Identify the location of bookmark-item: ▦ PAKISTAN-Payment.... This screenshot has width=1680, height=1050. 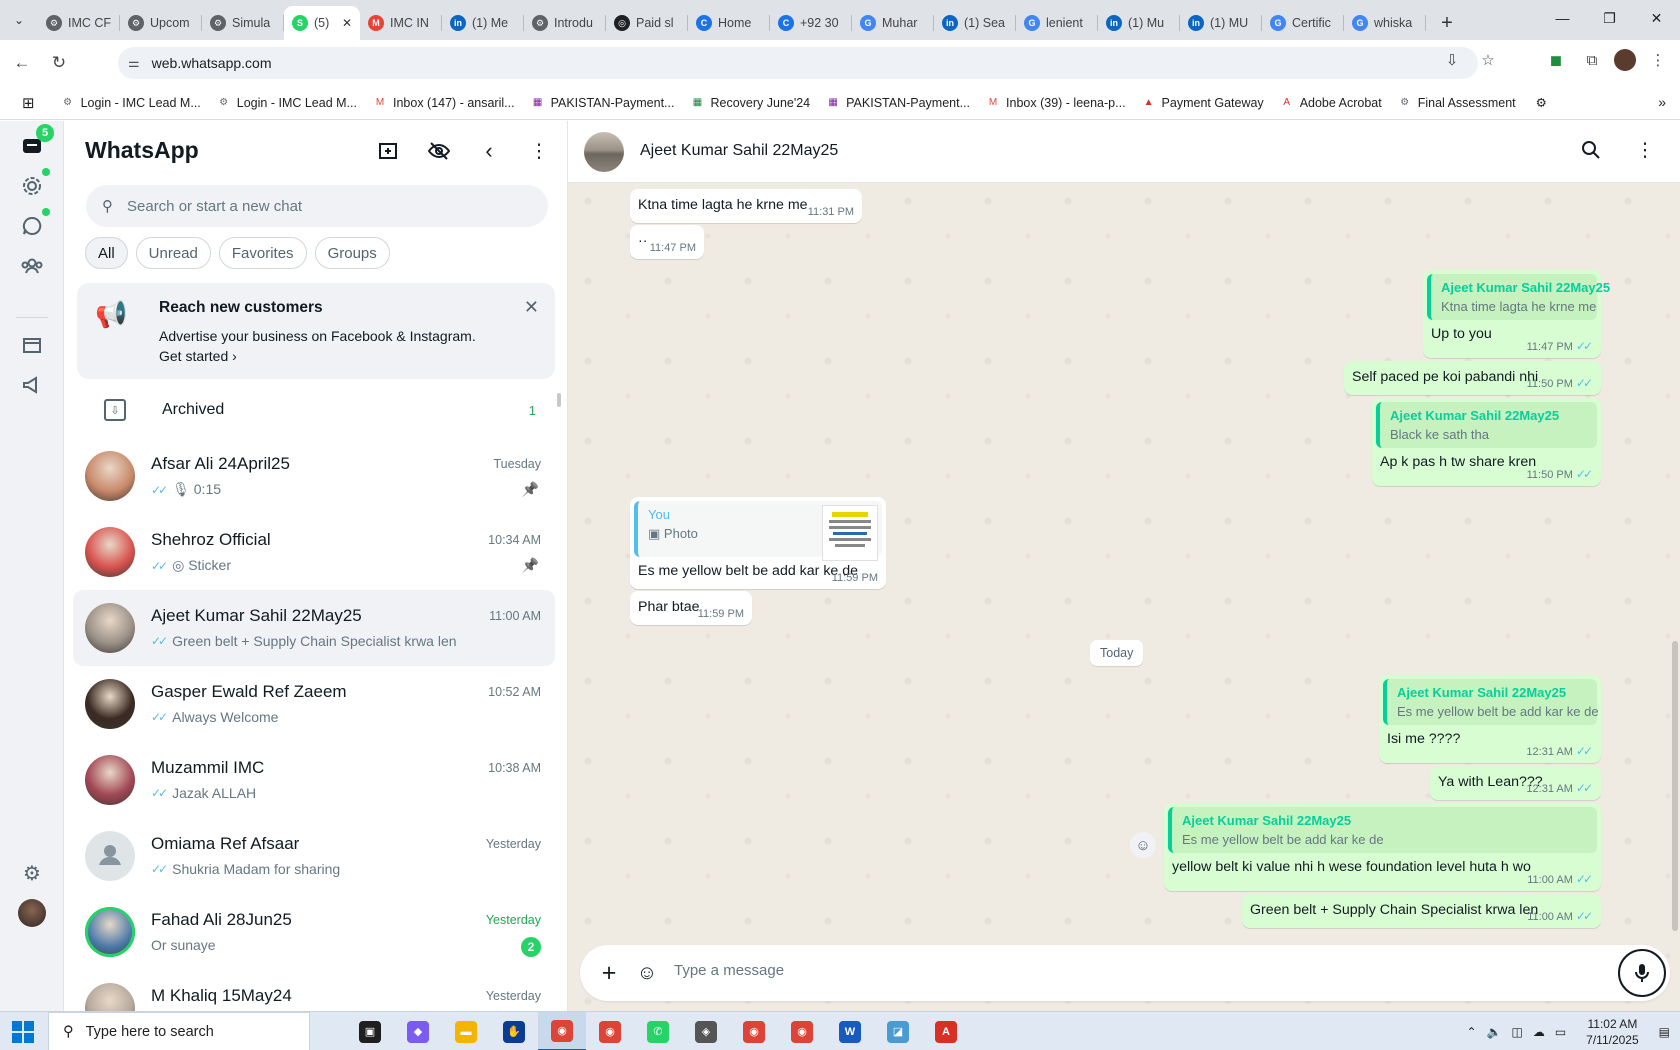
(898, 103).